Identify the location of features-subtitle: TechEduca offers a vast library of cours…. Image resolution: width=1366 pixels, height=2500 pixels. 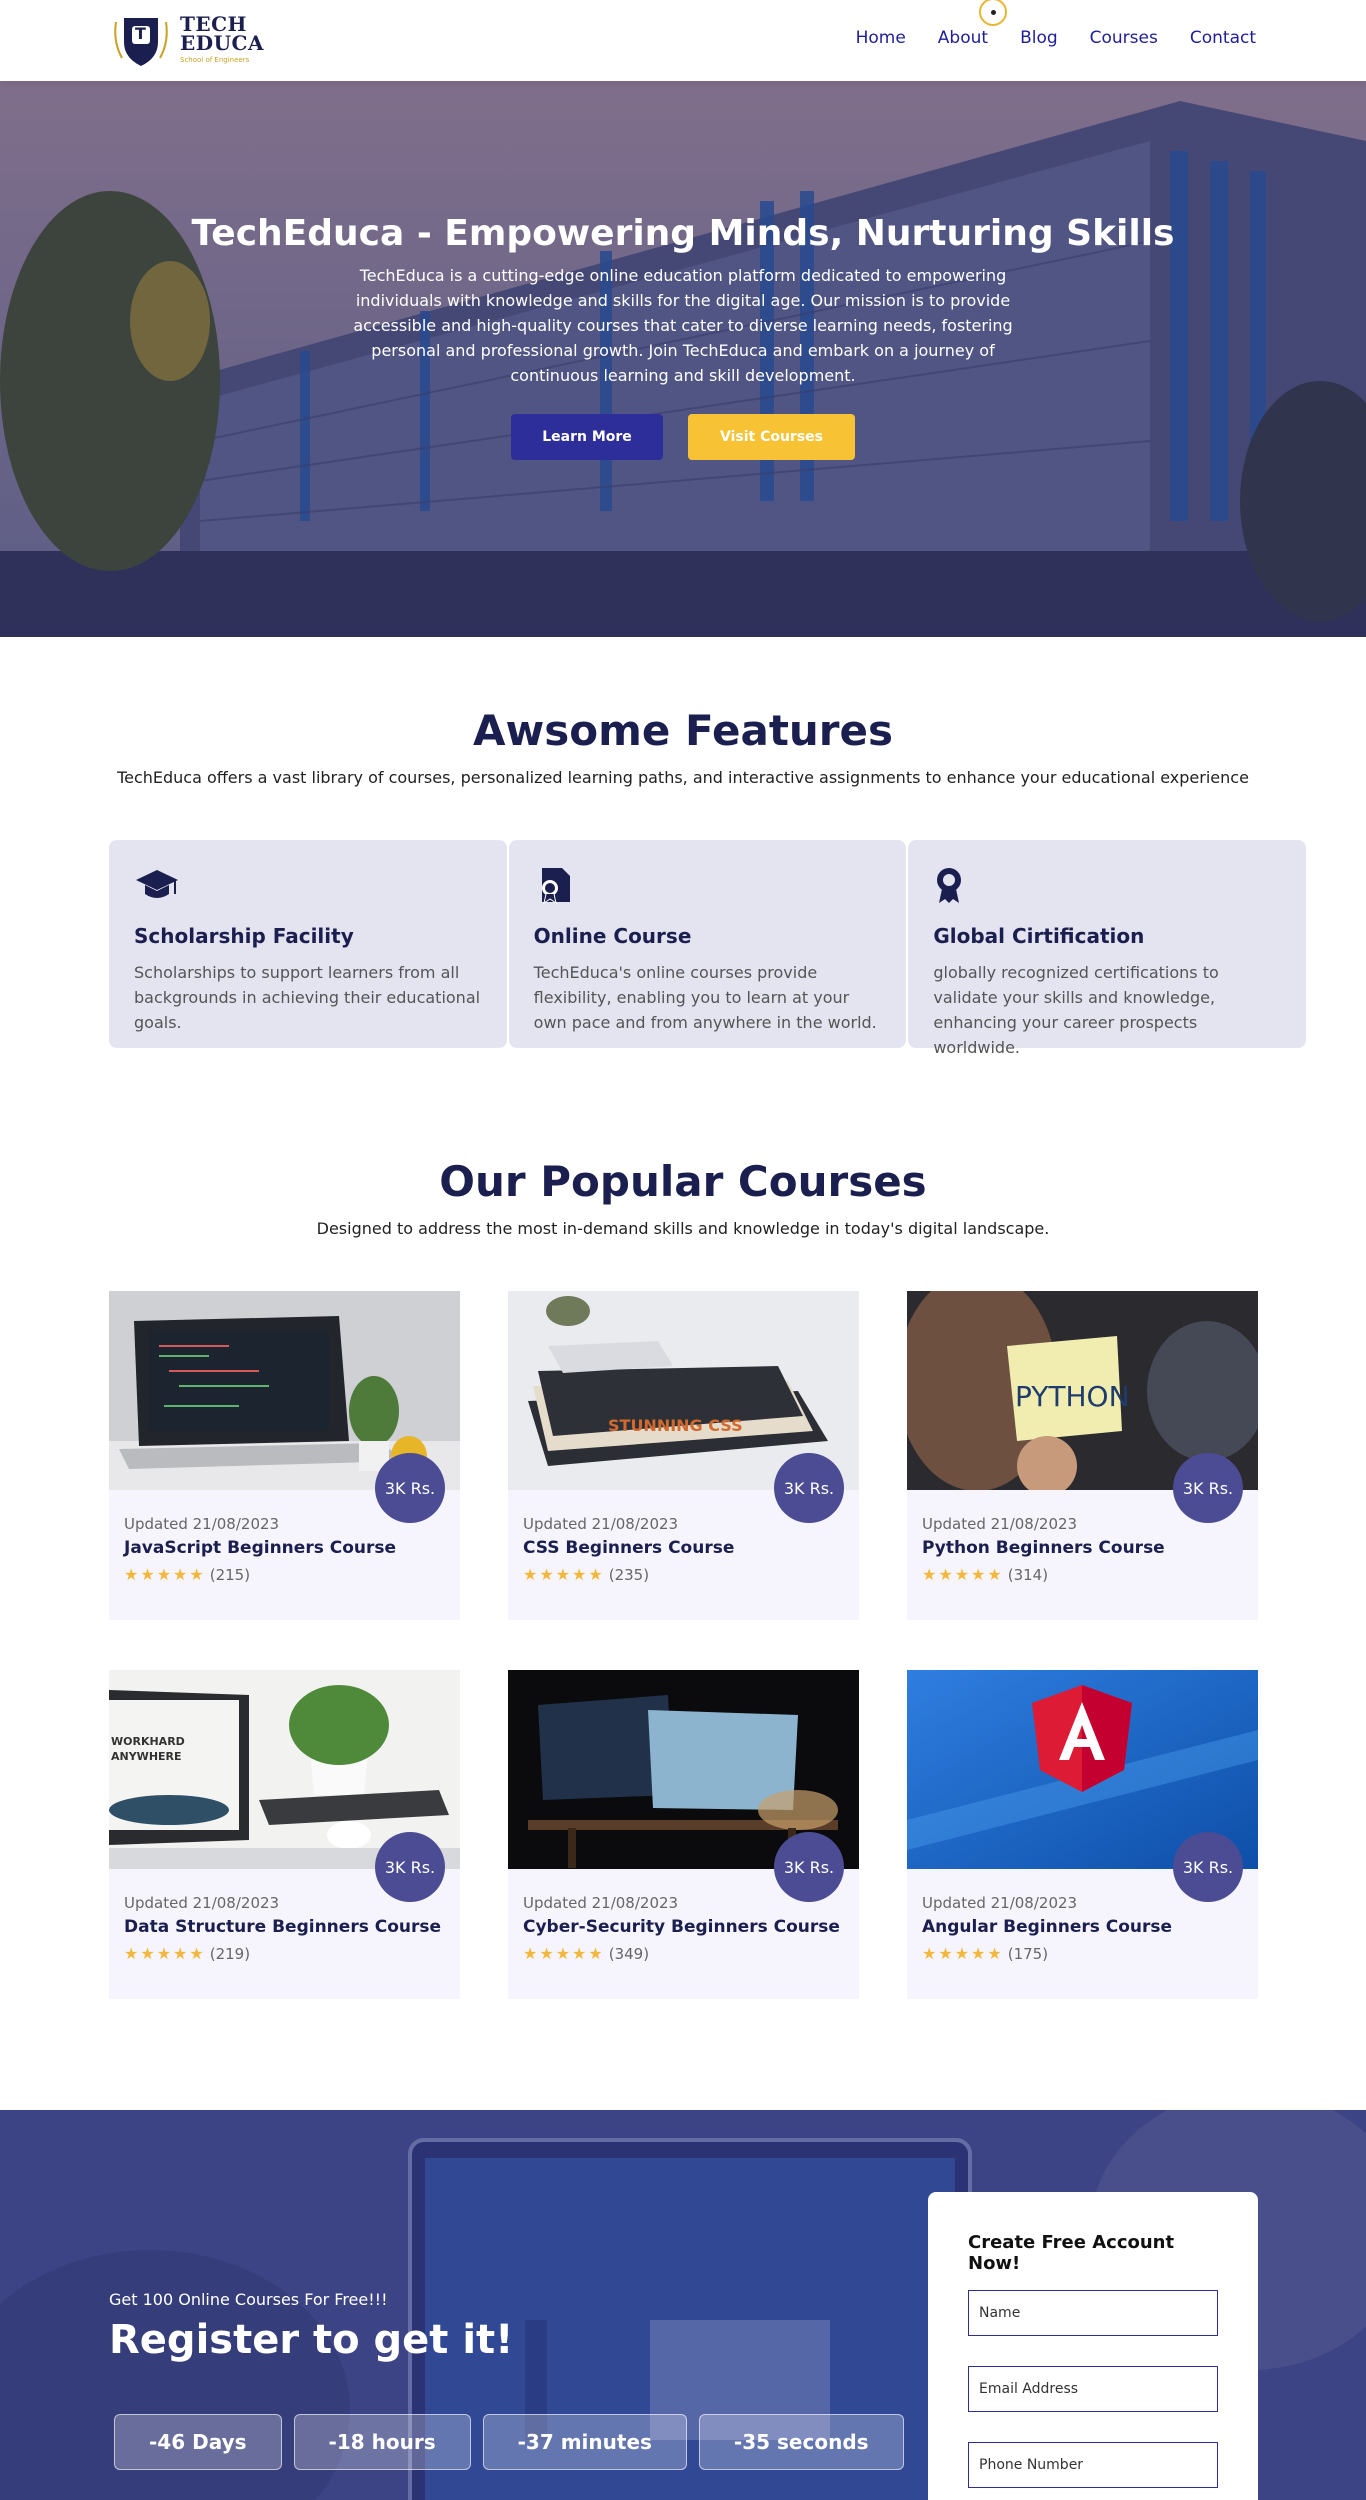
(683, 777).